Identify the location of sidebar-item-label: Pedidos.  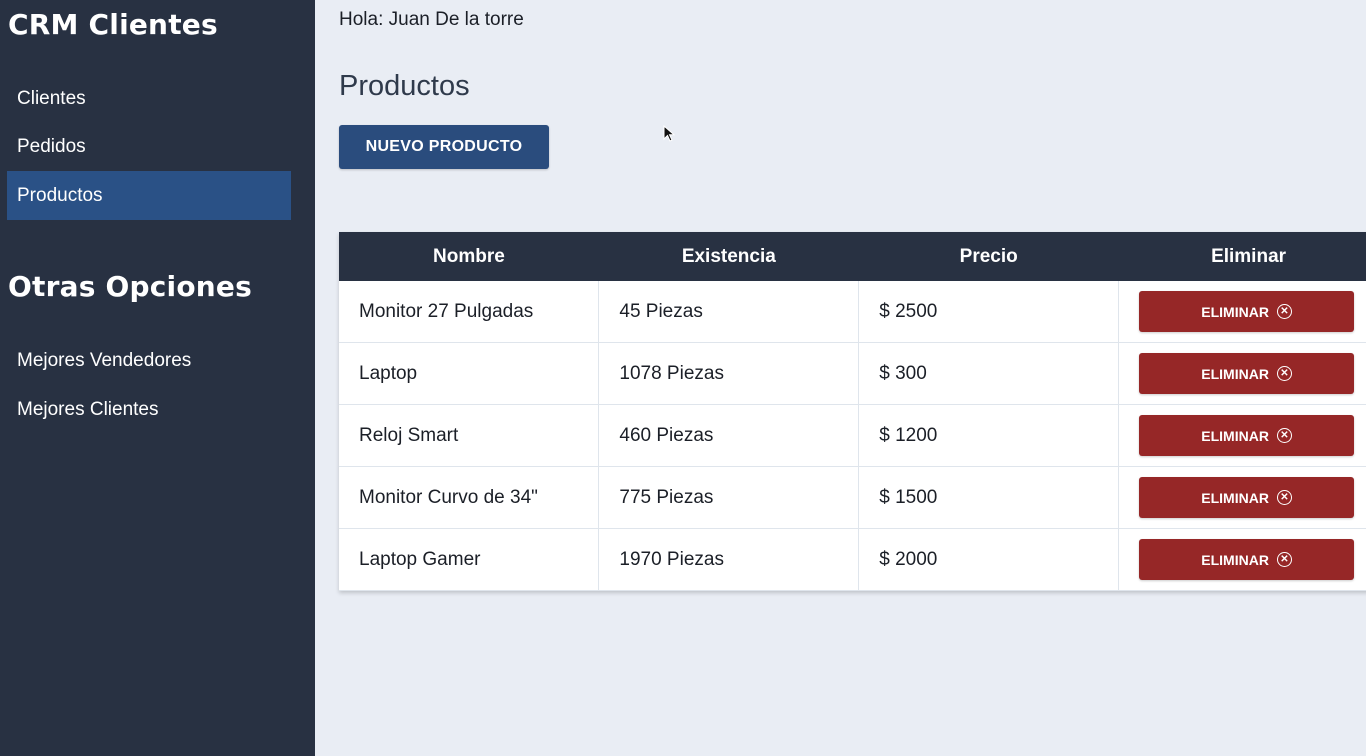
(51, 146).